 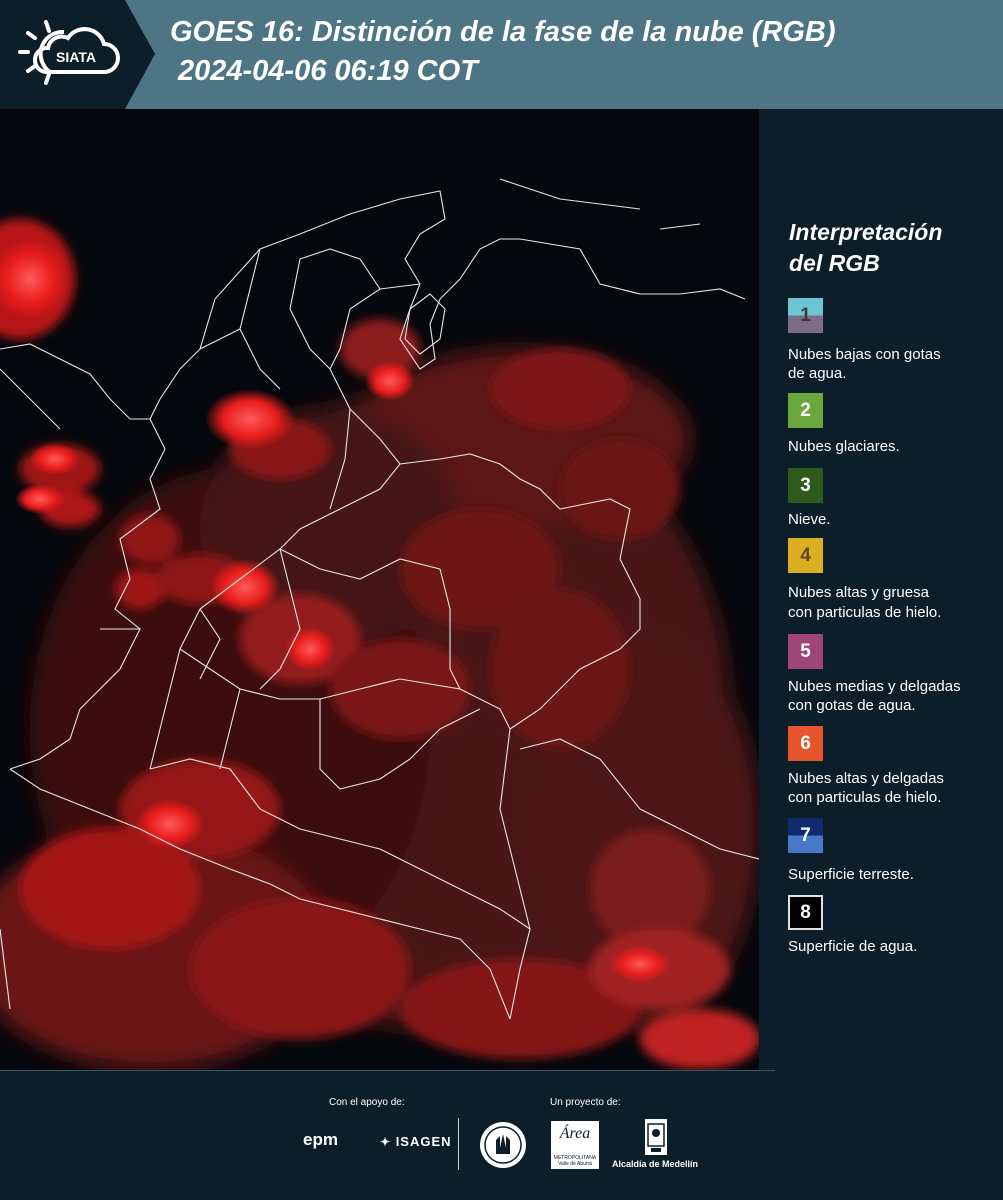 I want to click on legend-swatch: 4, so click(x=805, y=555).